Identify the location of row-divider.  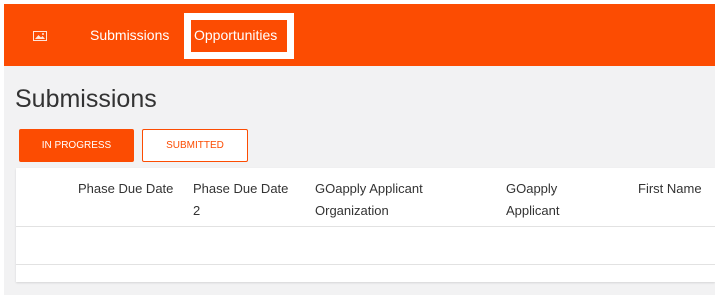
(365, 264).